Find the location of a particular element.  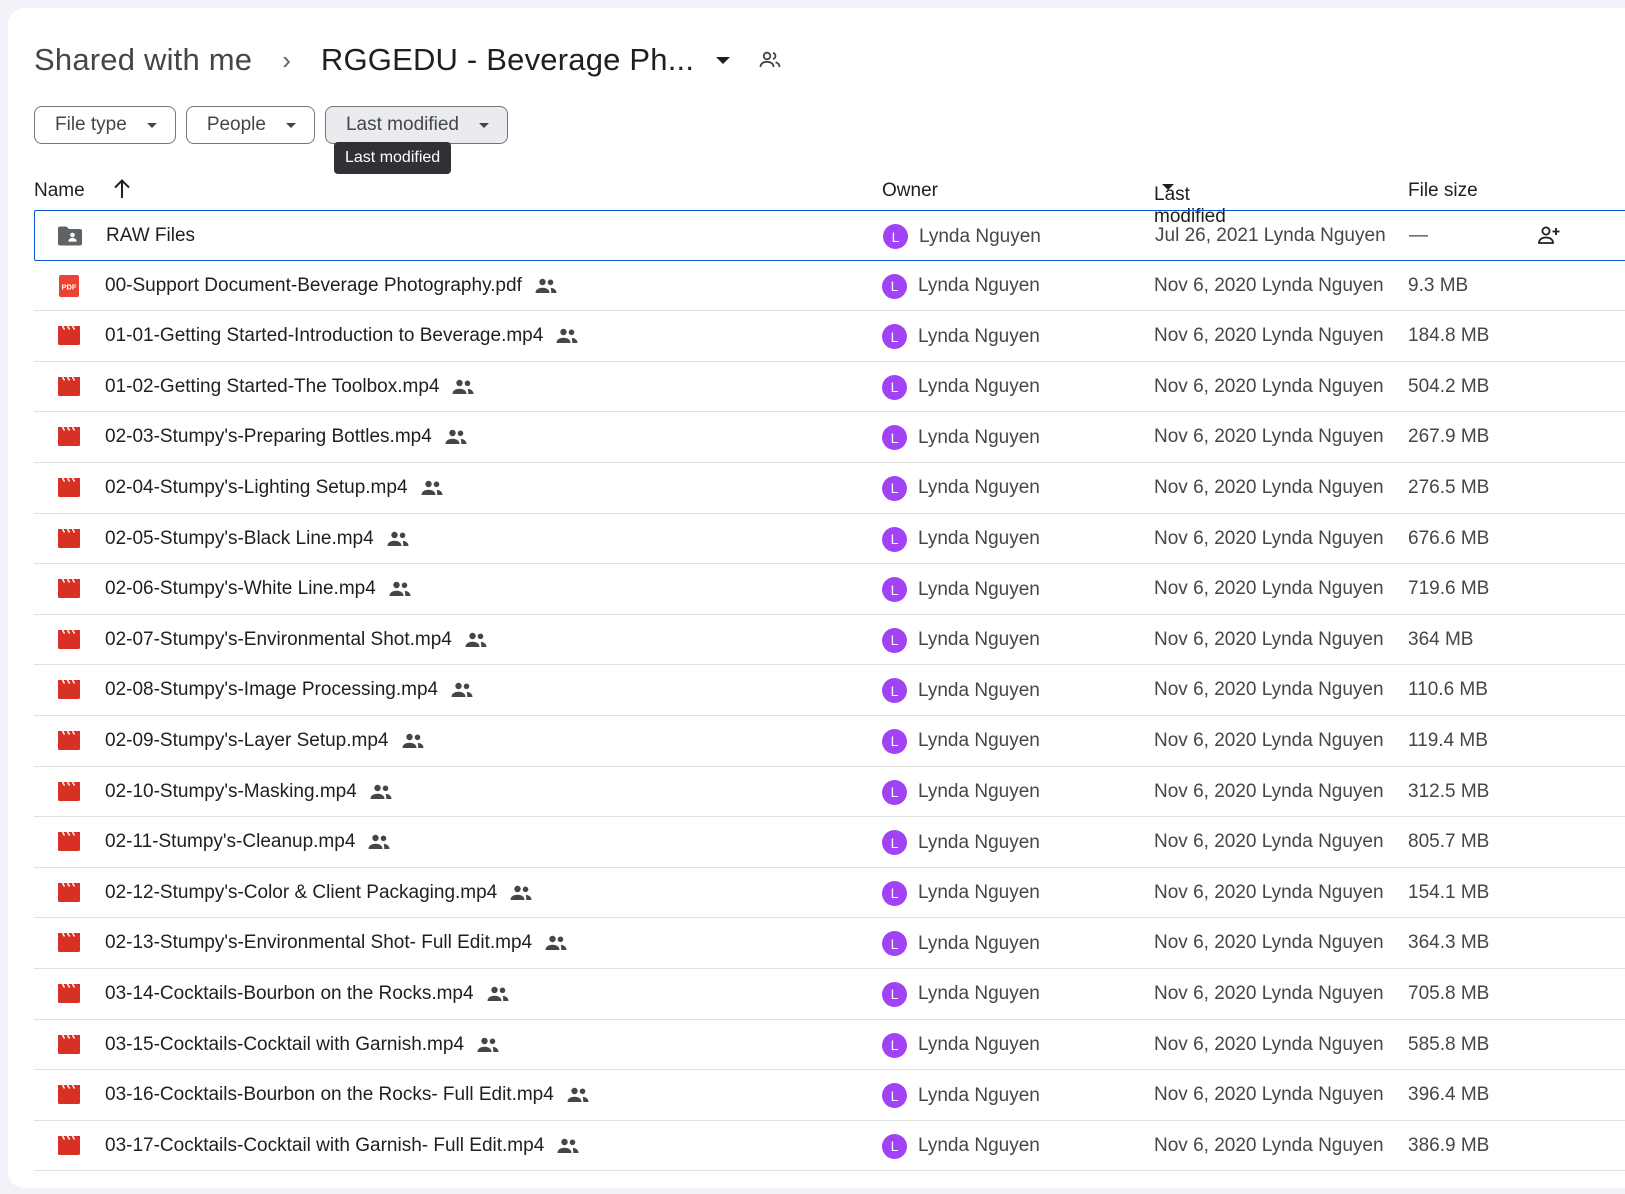

file-name: RAW Files is located at coordinates (150, 236).